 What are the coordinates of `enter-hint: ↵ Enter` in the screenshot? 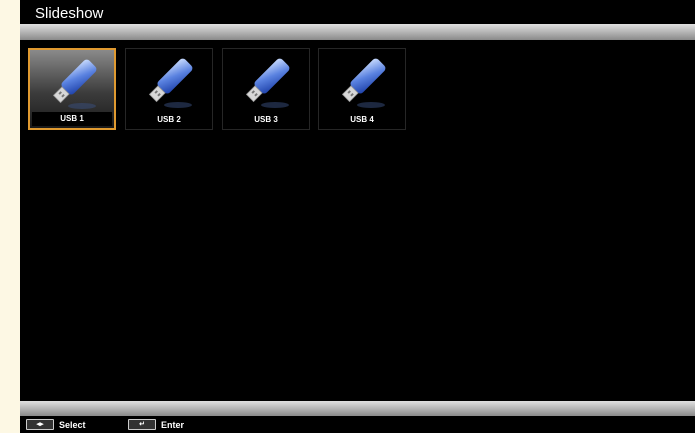 It's located at (156, 424).